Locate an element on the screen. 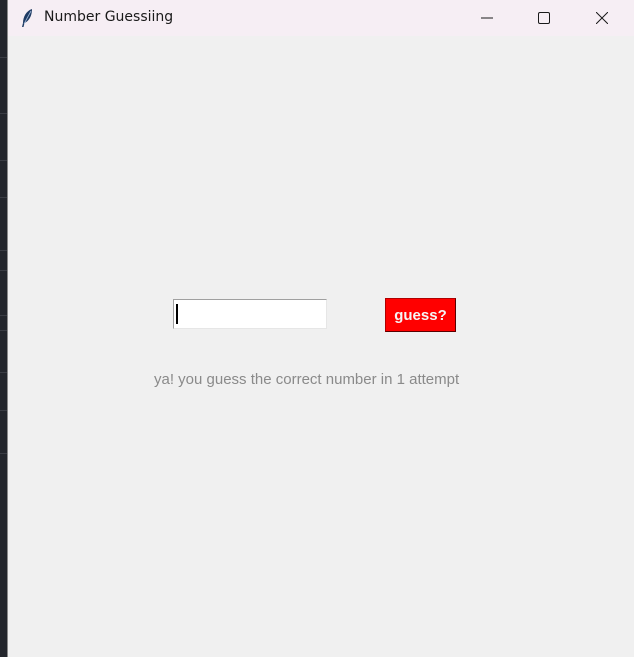 The height and width of the screenshot is (657, 634). minimize-icon is located at coordinates (487, 18).